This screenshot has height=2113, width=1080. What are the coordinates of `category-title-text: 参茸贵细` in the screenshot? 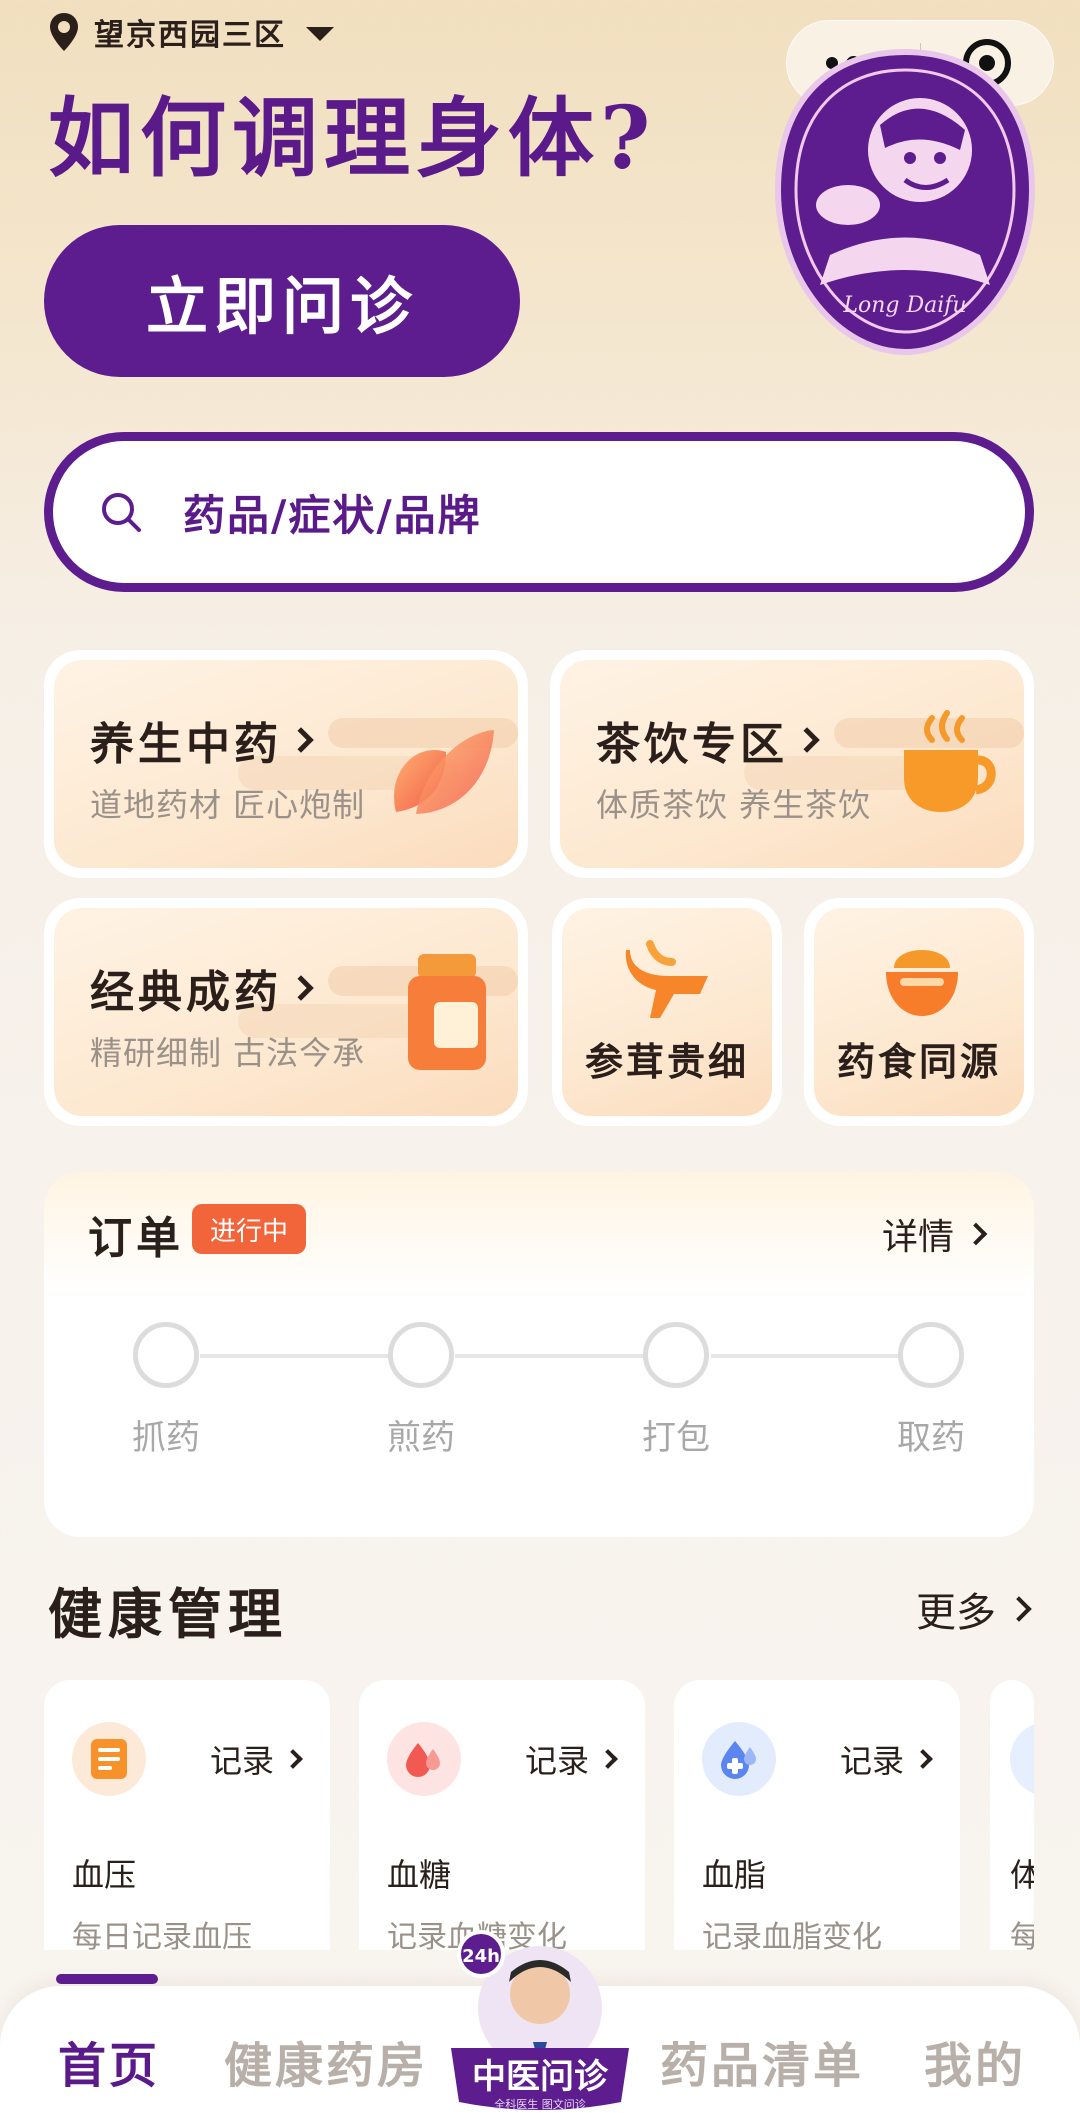 It's located at (666, 1061).